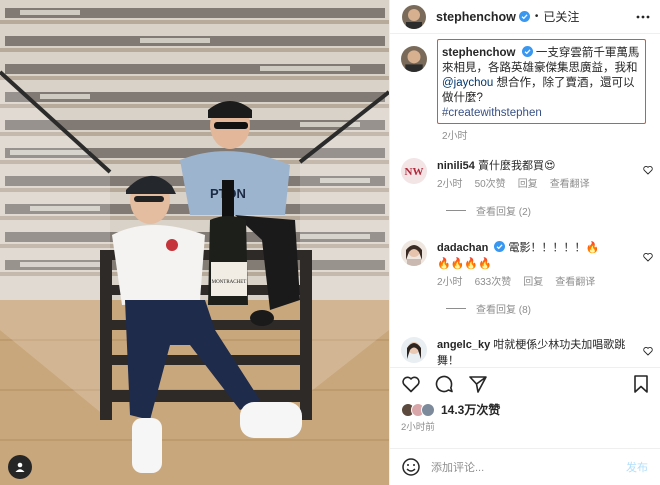 The height and width of the screenshot is (485, 660). I want to click on likes-summary: 14.3万次赞, so click(450, 409).